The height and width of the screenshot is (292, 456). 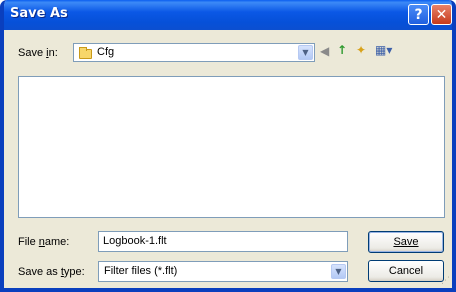 I want to click on help-button: ?, so click(x=418, y=14).